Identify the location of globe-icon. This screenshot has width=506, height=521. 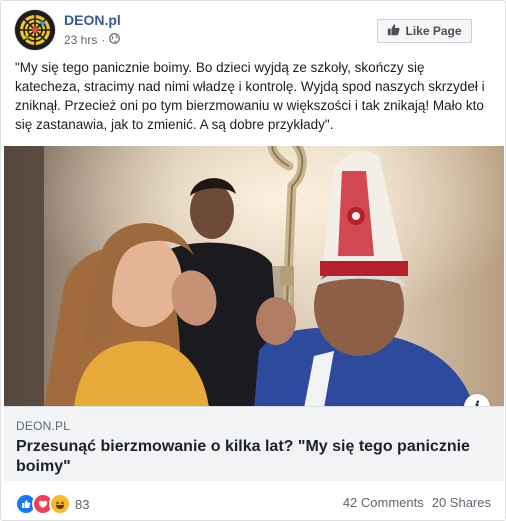
(115, 40).